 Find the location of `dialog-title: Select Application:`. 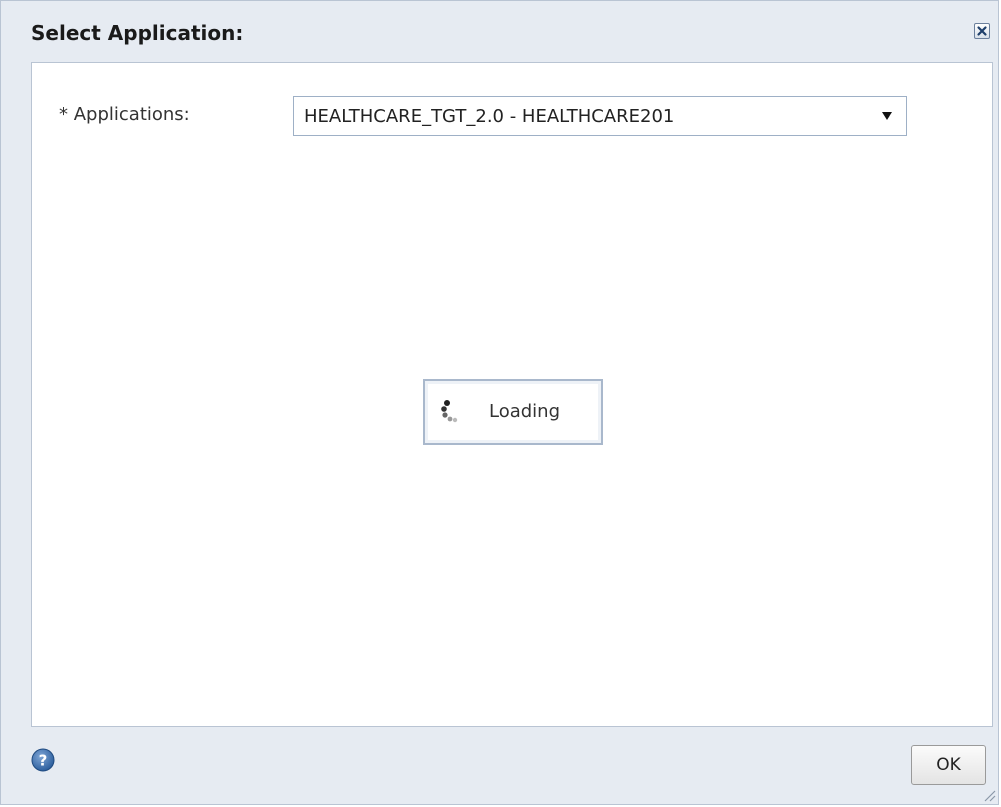

dialog-title: Select Application: is located at coordinates (137, 33).